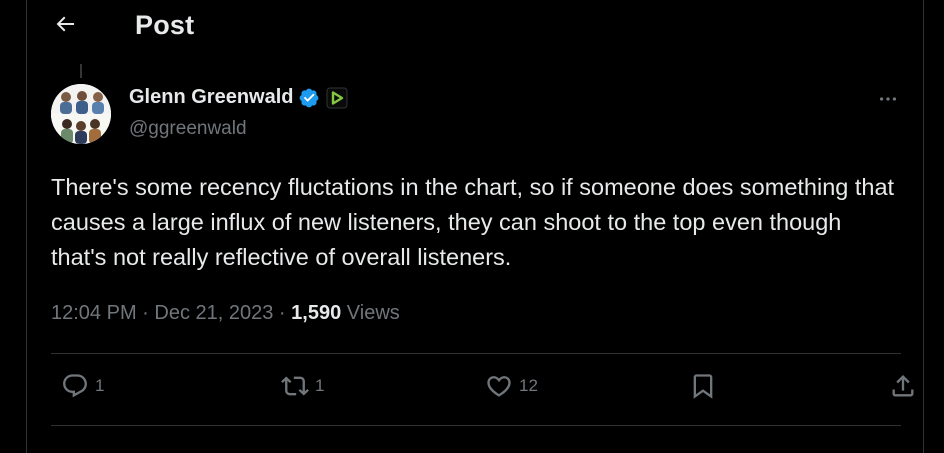  I want to click on share-icon, so click(903, 386).